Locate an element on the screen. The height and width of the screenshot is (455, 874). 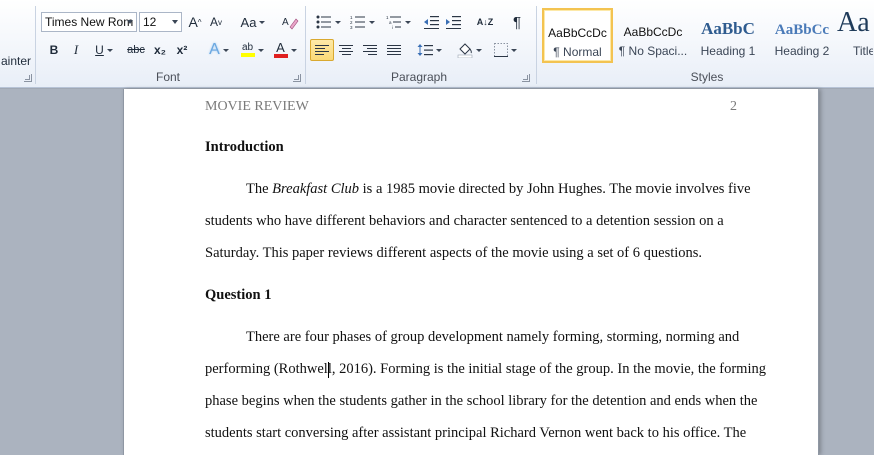
borders-button is located at coordinates (505, 50).